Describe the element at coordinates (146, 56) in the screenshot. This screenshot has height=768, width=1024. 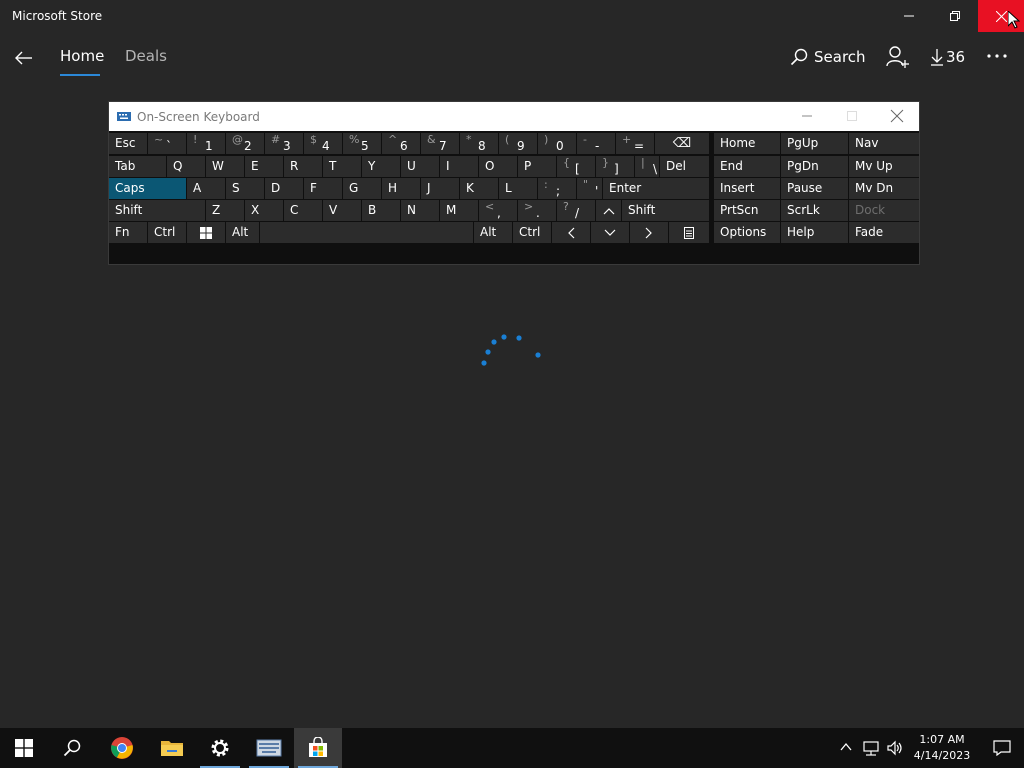
I see `tab-deals: Deals` at that location.